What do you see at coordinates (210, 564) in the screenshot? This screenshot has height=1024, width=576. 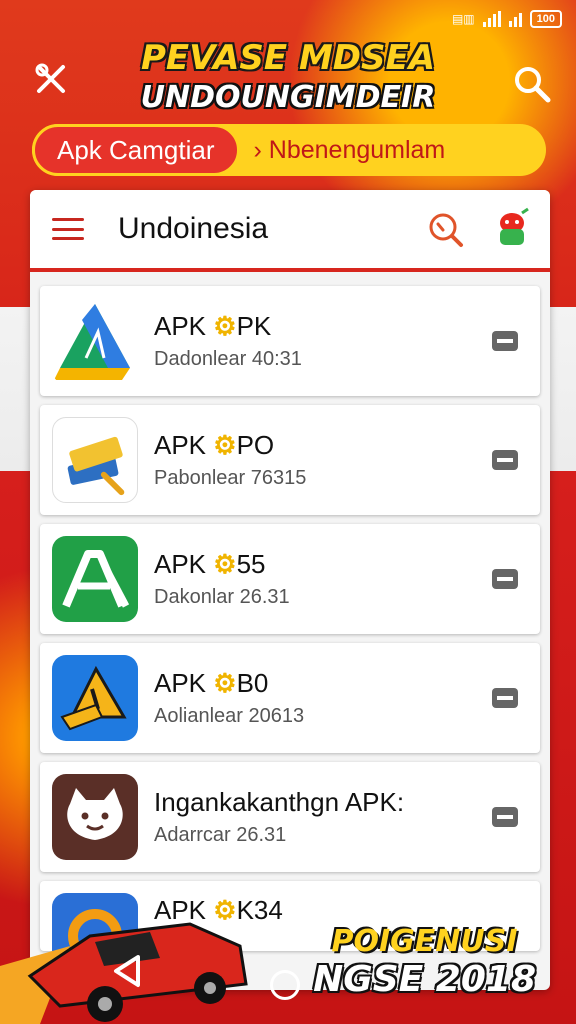 I see `app-name: APK ⚙55` at bounding box center [210, 564].